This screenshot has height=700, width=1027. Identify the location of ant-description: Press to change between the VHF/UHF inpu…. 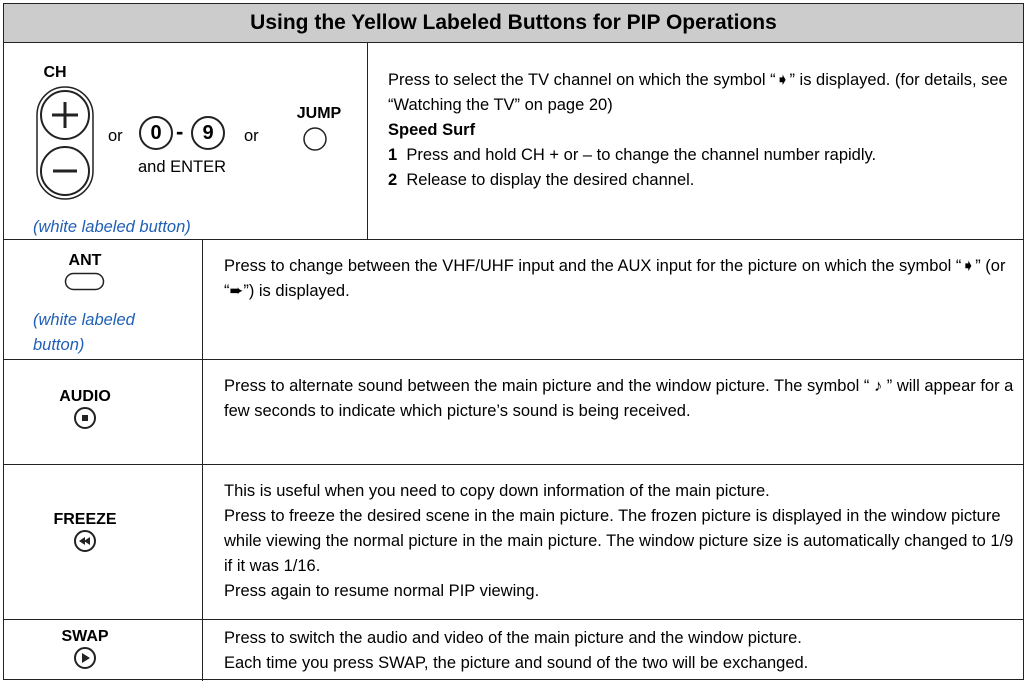
(615, 278).